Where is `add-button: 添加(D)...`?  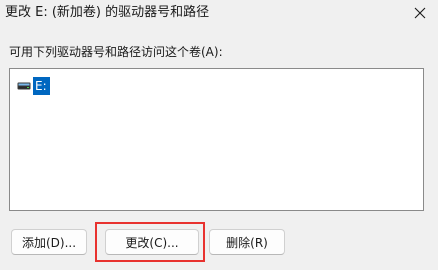 add-button: 添加(D)... is located at coordinates (49, 242).